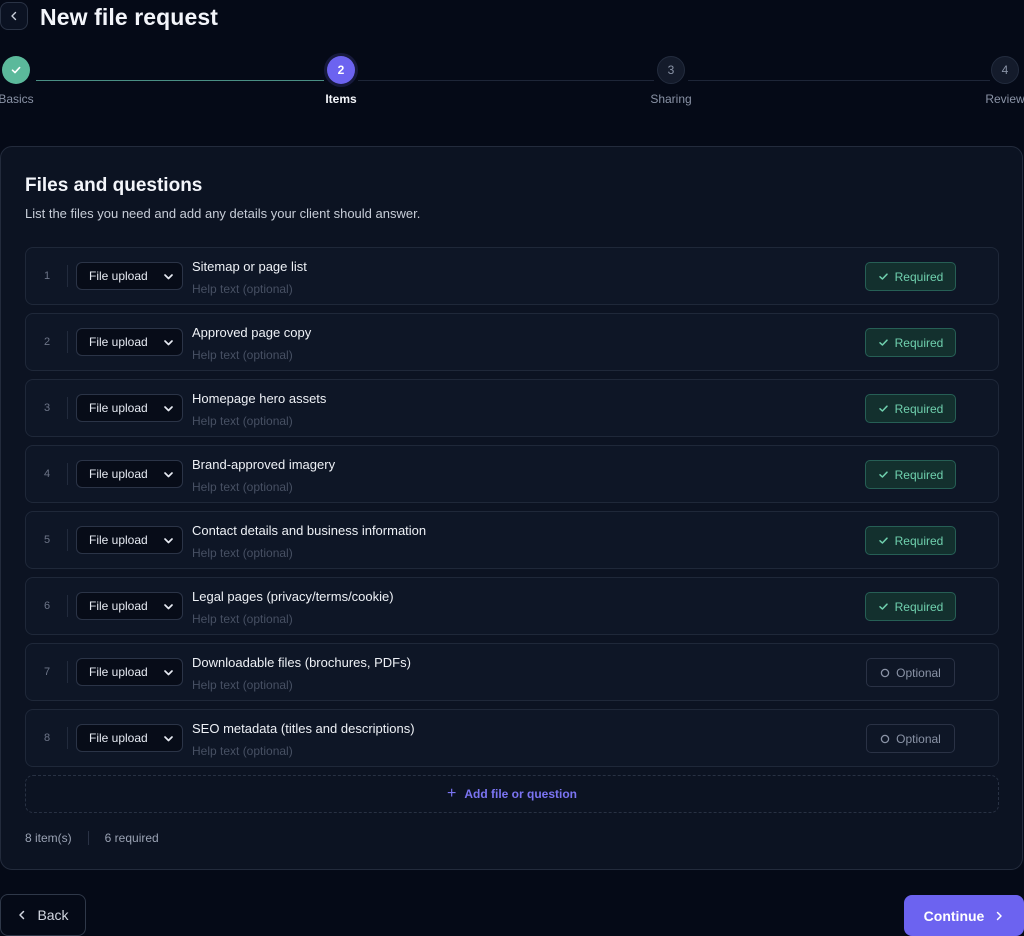  Describe the element at coordinates (14, 16) in the screenshot. I see `header-back-button` at that location.